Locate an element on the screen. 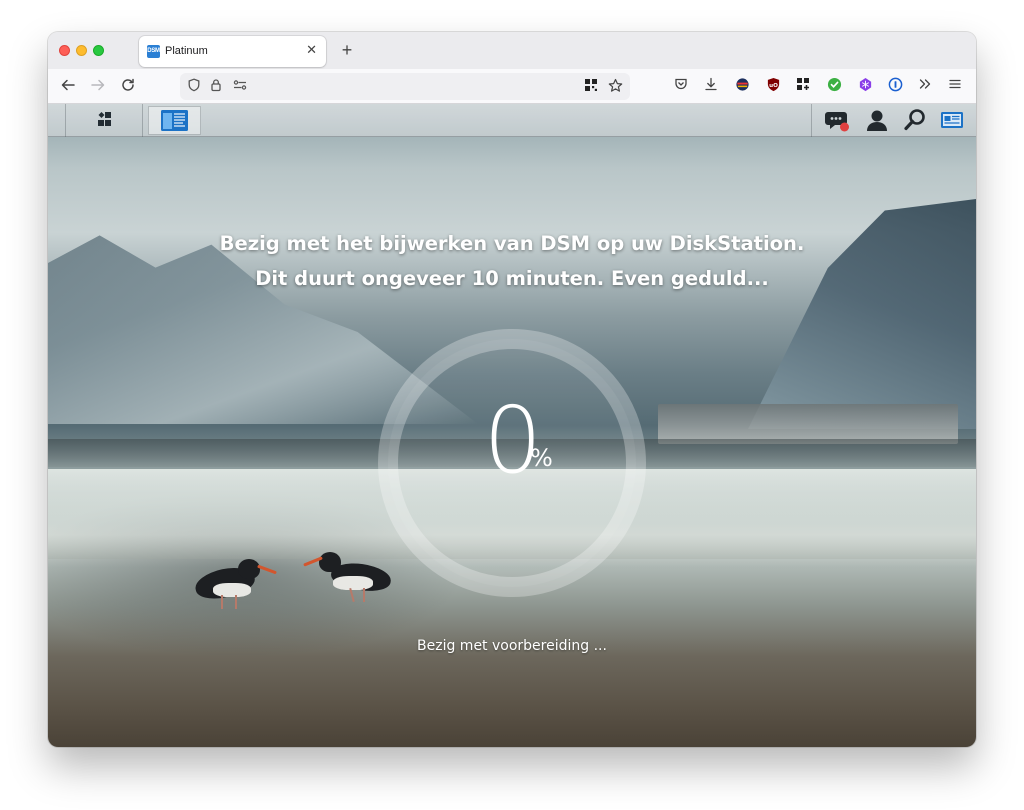 This screenshot has height=810, width=1024. dsm-taskbar is located at coordinates (512, 120).